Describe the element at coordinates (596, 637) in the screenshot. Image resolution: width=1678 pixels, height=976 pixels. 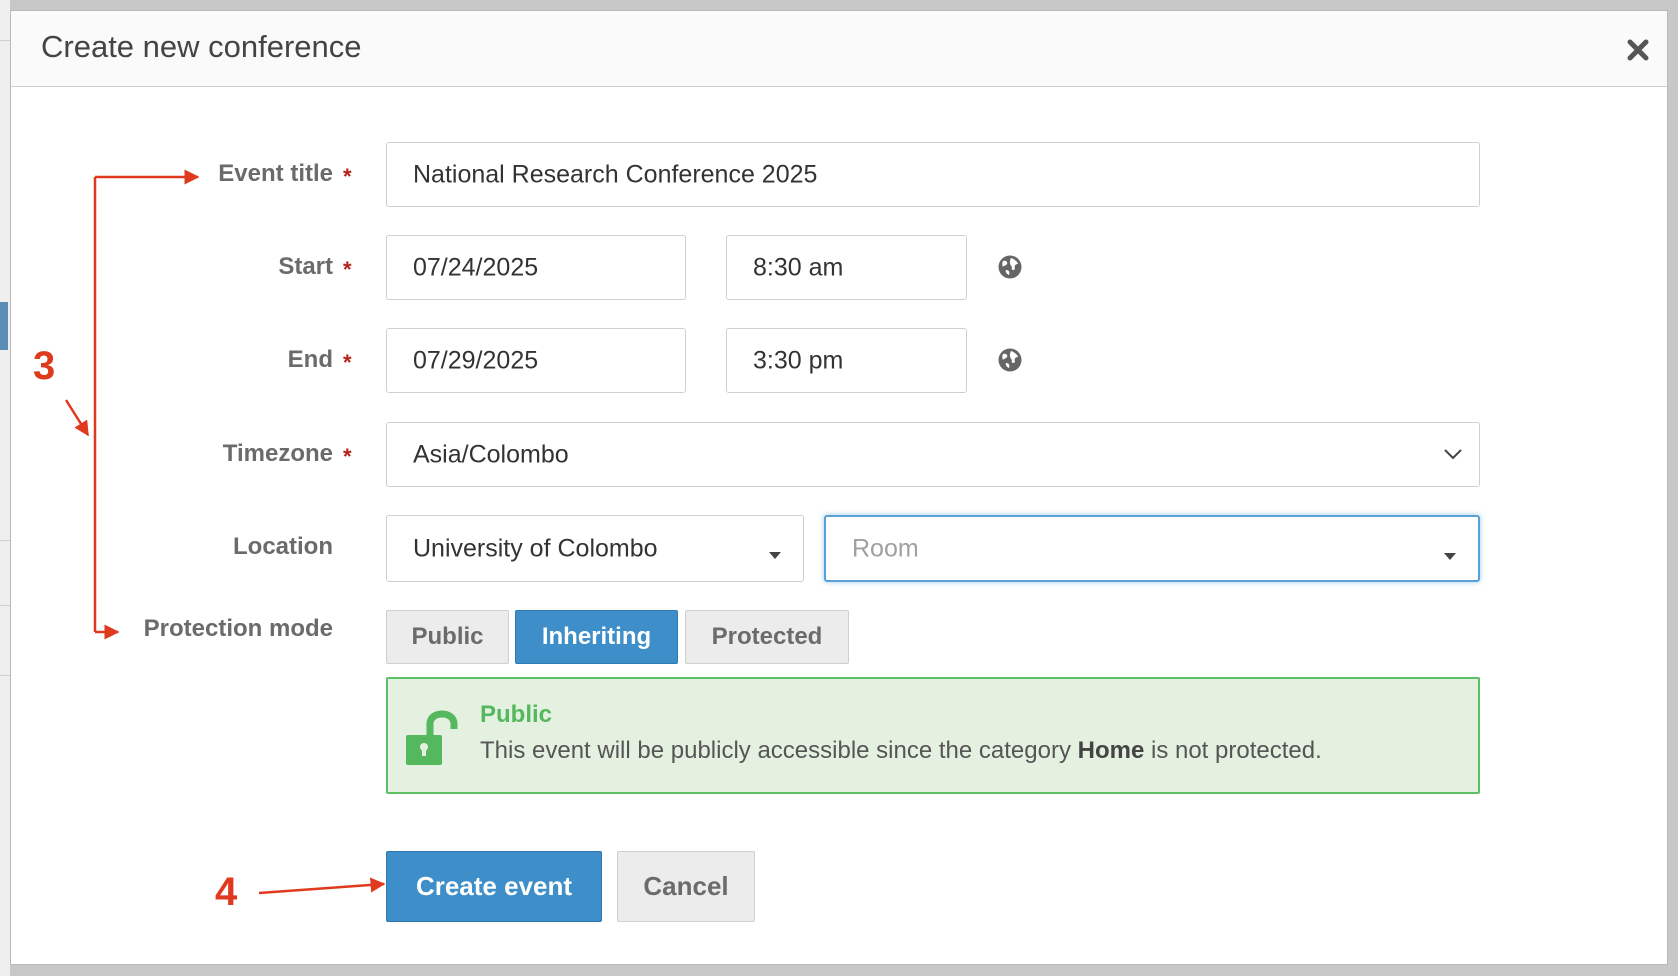
I see `protection-inheriting-button: Inheriting` at that location.